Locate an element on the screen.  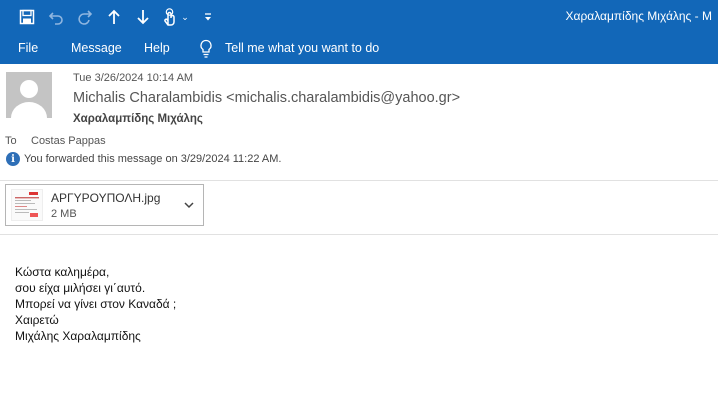
recipient: Costas Pappas is located at coordinates (68, 141).